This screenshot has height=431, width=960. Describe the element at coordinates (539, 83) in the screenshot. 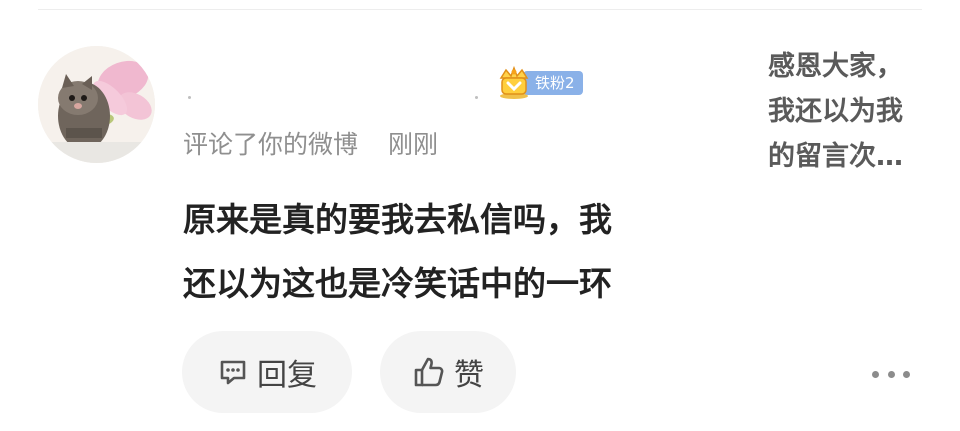

I see `fan-badge: 铁粉2` at that location.